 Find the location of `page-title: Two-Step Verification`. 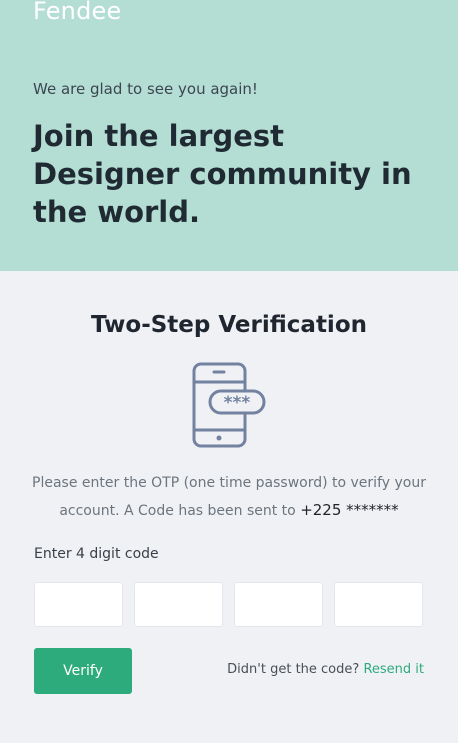

page-title: Two-Step Verification is located at coordinates (228, 325).